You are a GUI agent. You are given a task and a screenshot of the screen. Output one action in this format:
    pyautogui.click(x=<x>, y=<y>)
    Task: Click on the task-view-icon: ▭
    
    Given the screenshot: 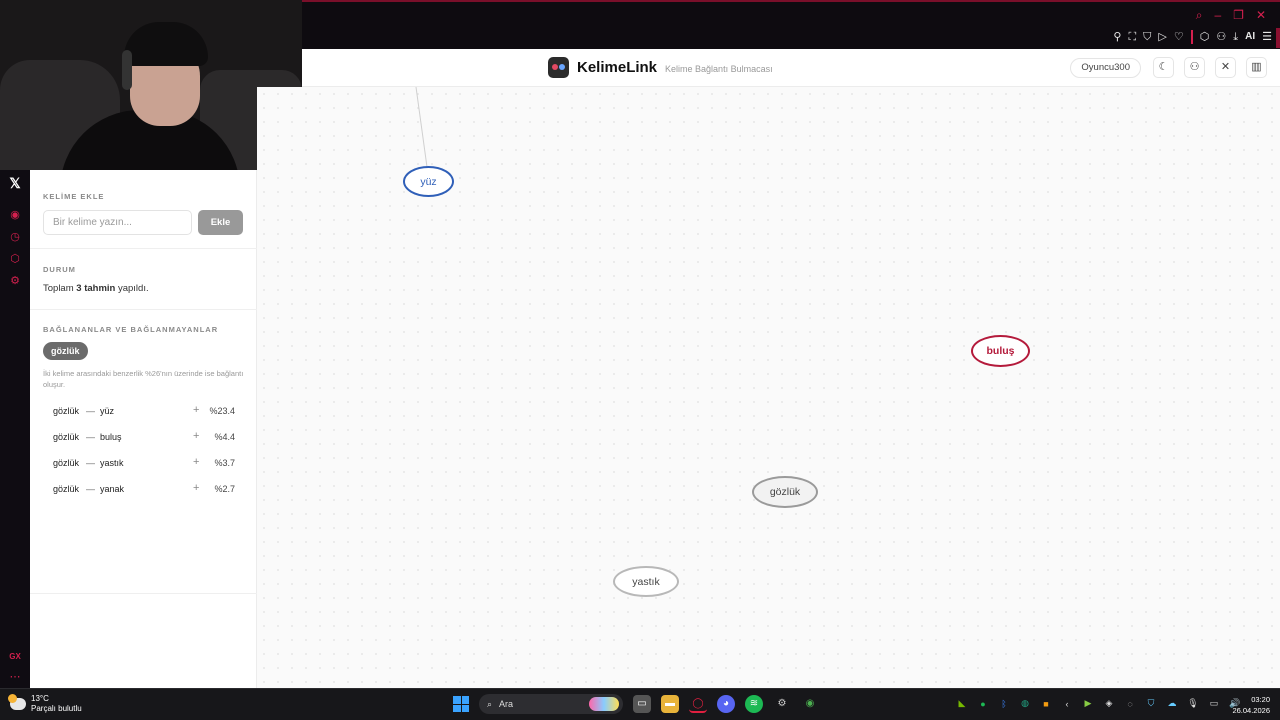 What is the action you would take?
    pyautogui.click(x=642, y=704)
    